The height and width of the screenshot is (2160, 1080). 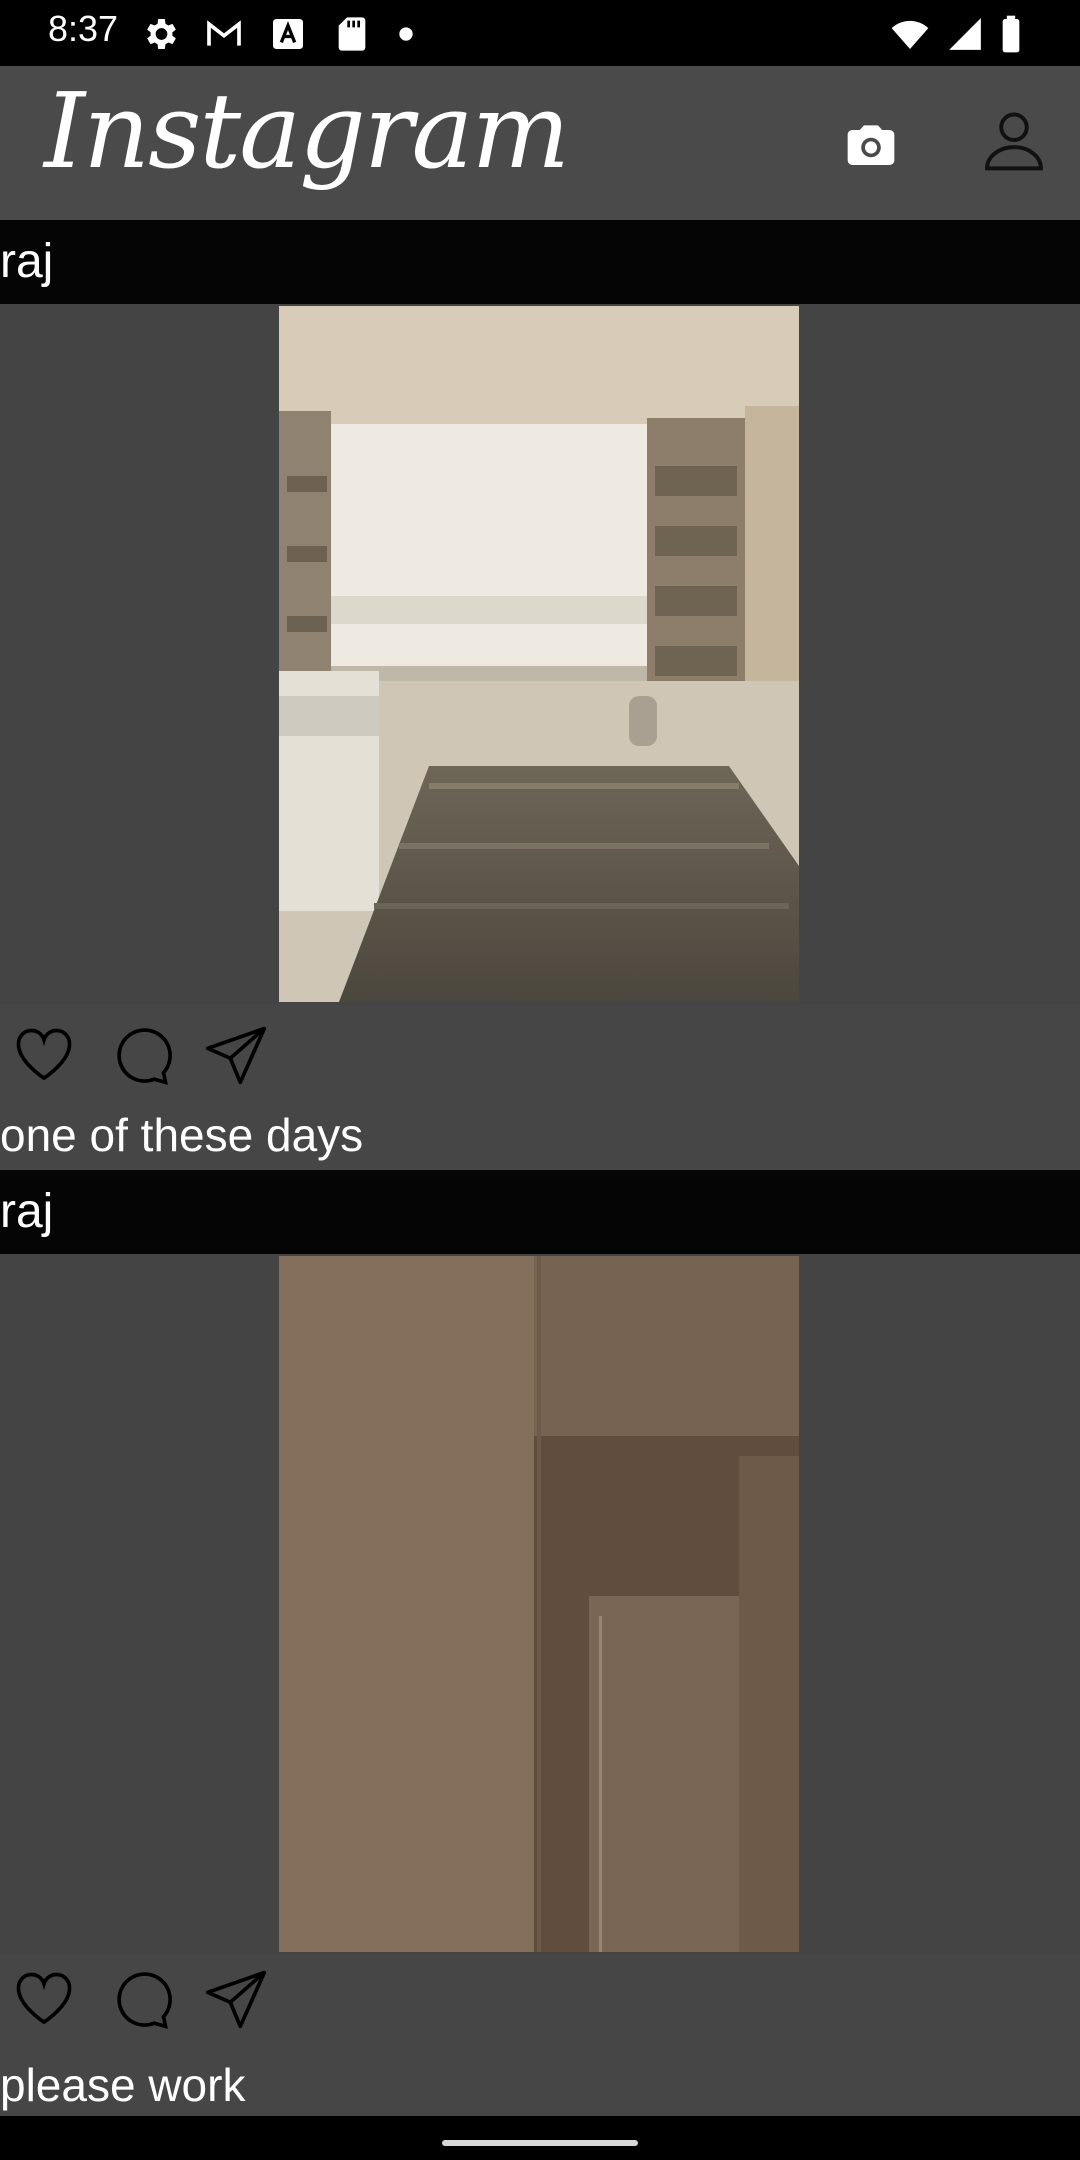 What do you see at coordinates (540, 33) in the screenshot?
I see `status-bar: 8:37` at bounding box center [540, 33].